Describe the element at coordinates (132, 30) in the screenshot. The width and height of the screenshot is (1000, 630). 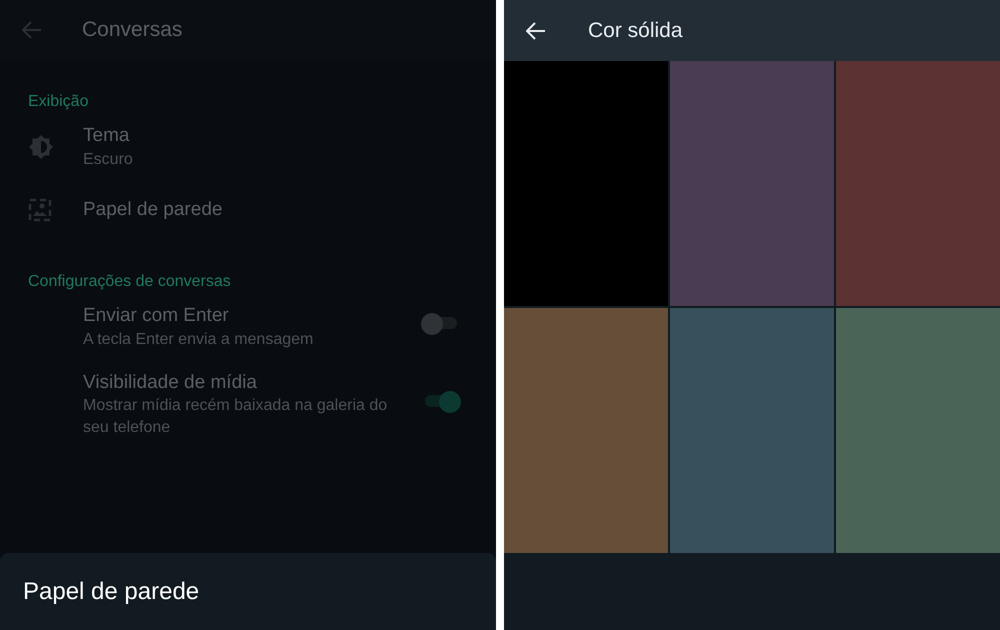
I see `screen-title: Conversas` at that location.